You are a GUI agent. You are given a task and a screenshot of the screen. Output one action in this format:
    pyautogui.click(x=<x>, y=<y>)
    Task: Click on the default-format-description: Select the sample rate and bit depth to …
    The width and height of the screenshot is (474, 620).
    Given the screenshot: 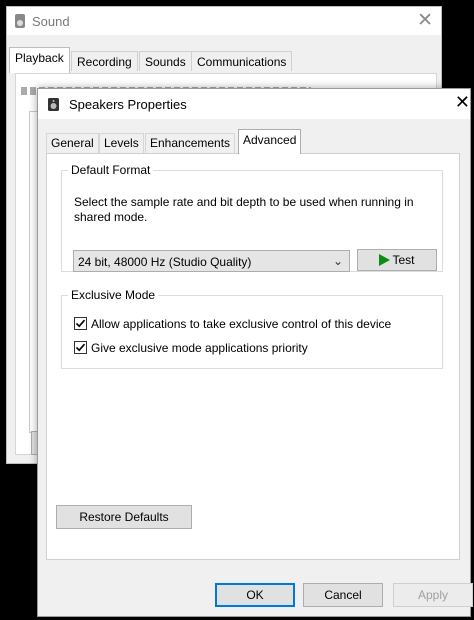 What is the action you would take?
    pyautogui.click(x=244, y=209)
    